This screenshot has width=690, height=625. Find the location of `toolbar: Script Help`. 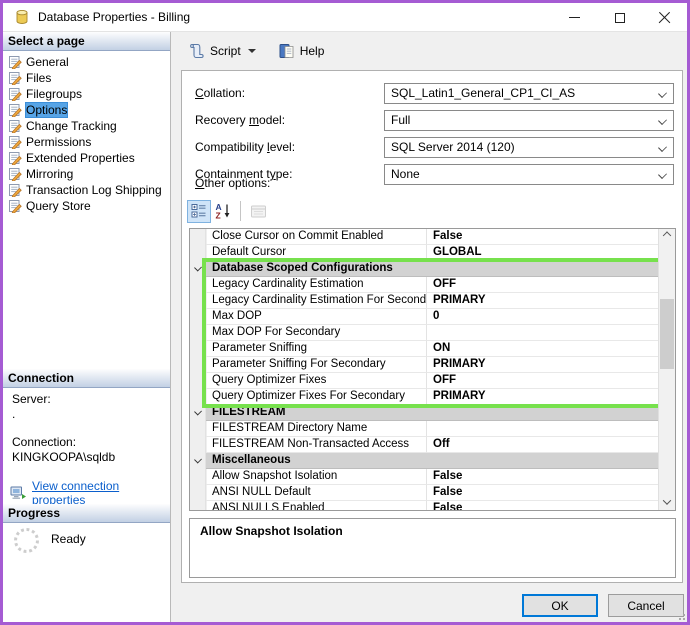

toolbar: Script Help is located at coordinates (429, 50).